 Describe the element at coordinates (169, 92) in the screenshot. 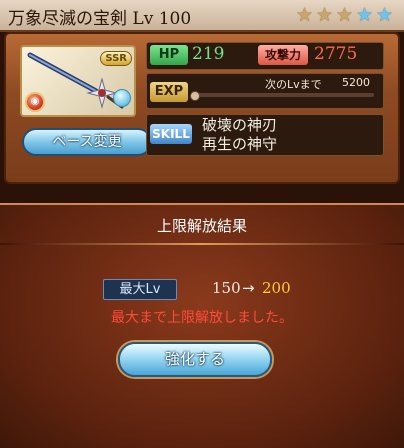

I see `exp-label: EXP` at that location.